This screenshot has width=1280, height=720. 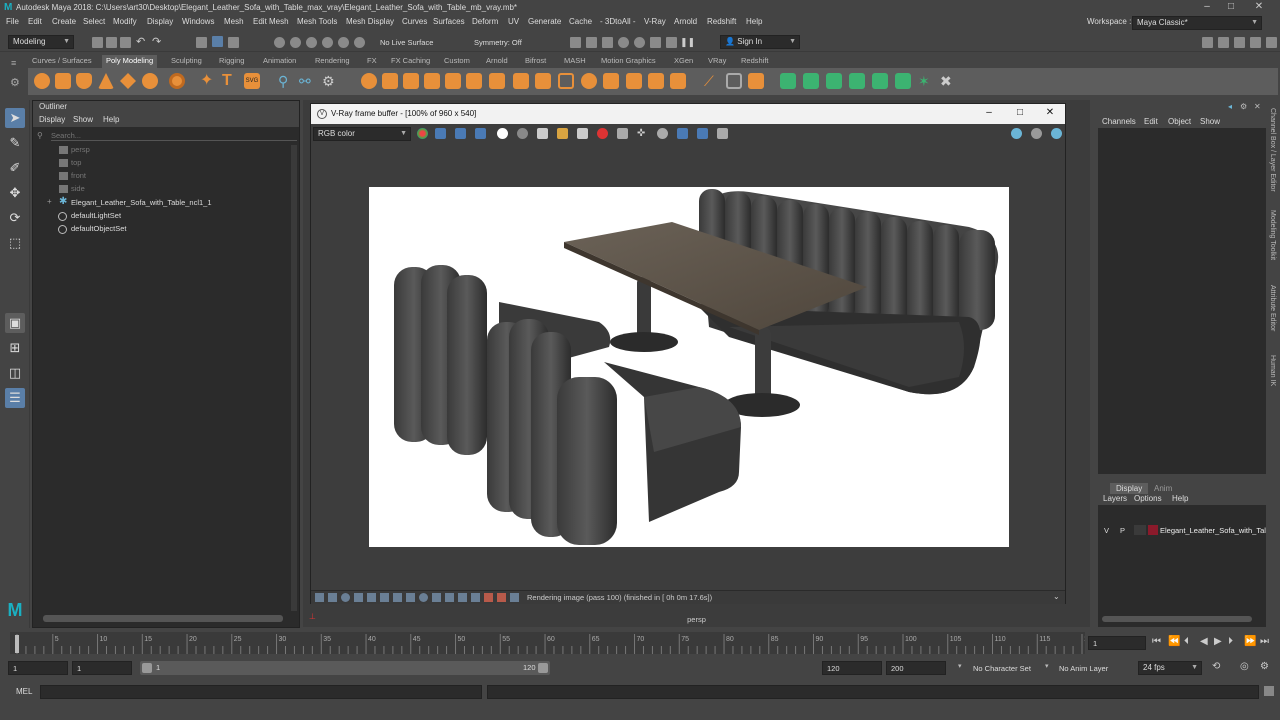 I want to click on panel-arrow-icon: ◂, so click(x=1230, y=106).